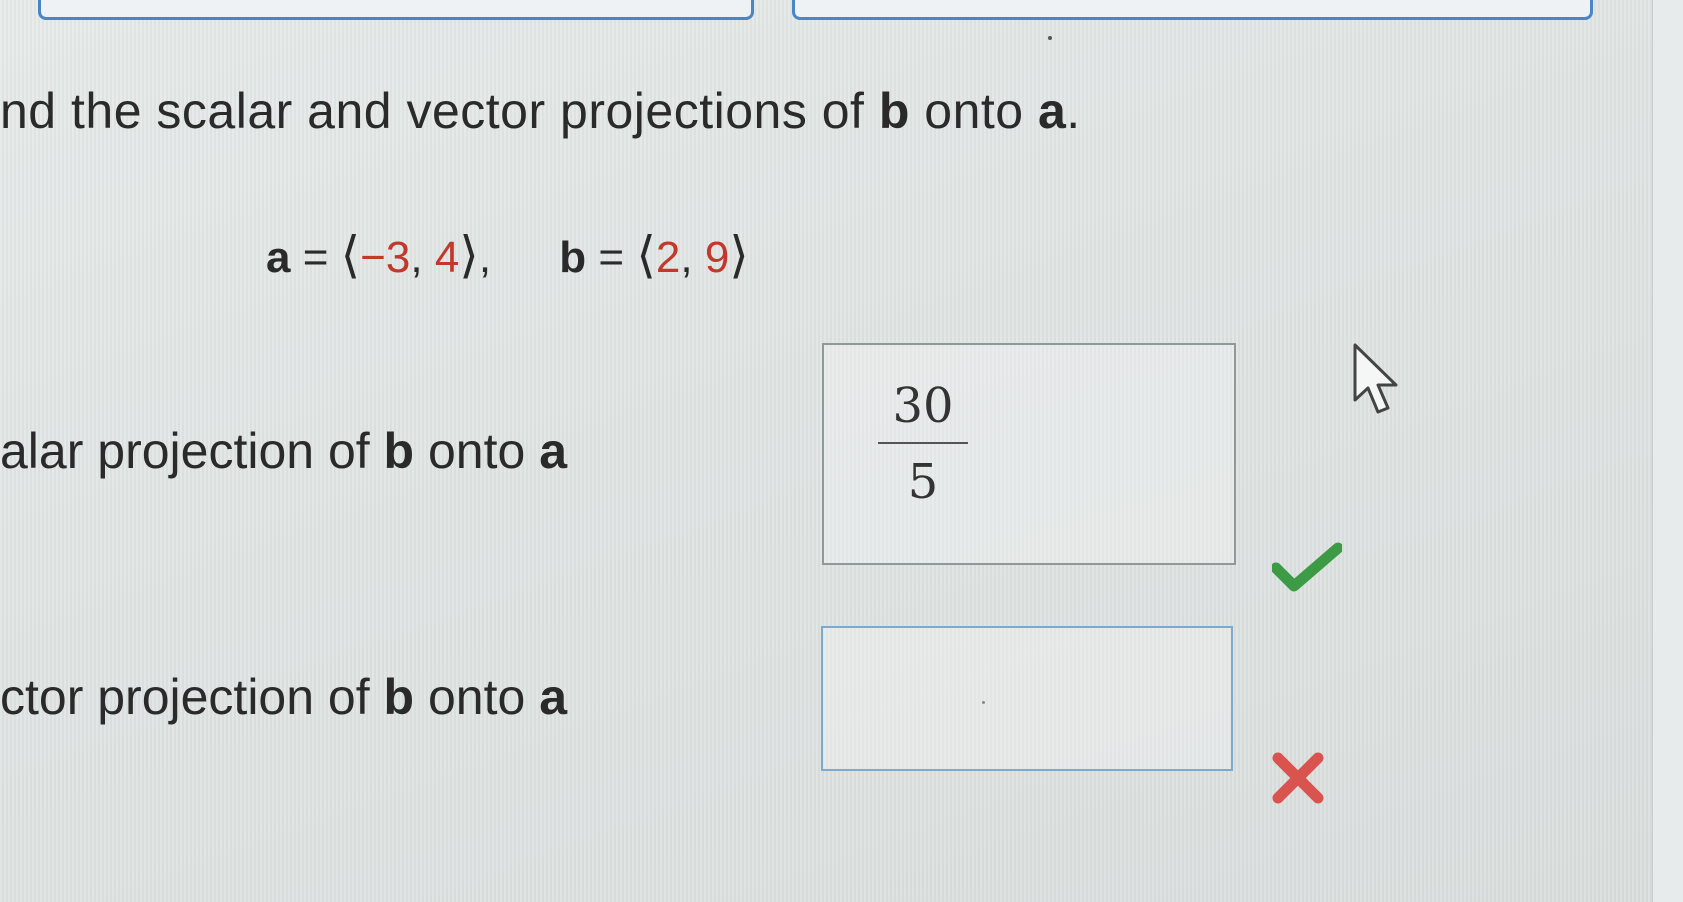  What do you see at coordinates (278, 257) in the screenshot?
I see `vector-a-name: a` at bounding box center [278, 257].